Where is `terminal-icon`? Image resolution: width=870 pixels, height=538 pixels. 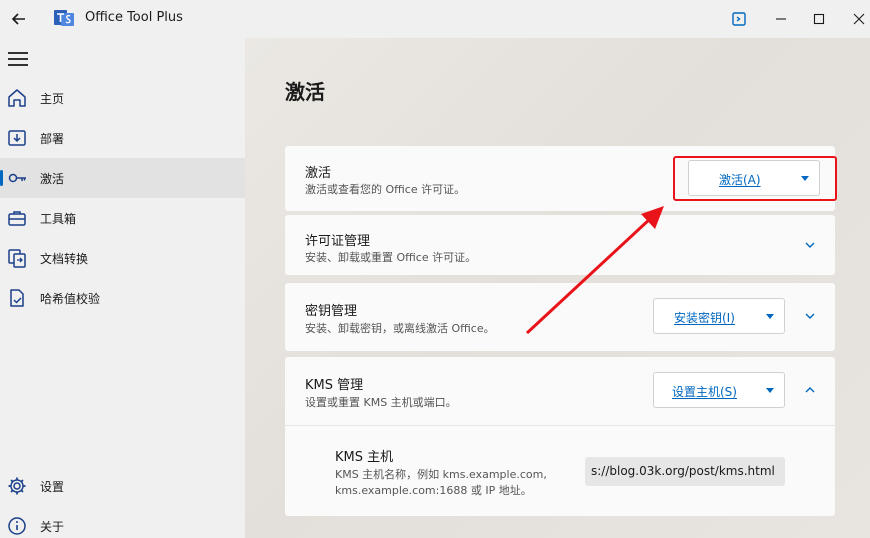
terminal-icon is located at coordinates (739, 19).